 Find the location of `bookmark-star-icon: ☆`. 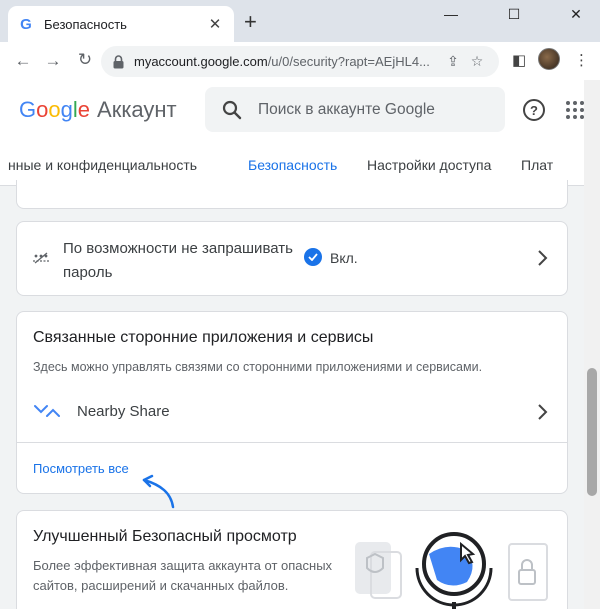

bookmark-star-icon: ☆ is located at coordinates (477, 61).